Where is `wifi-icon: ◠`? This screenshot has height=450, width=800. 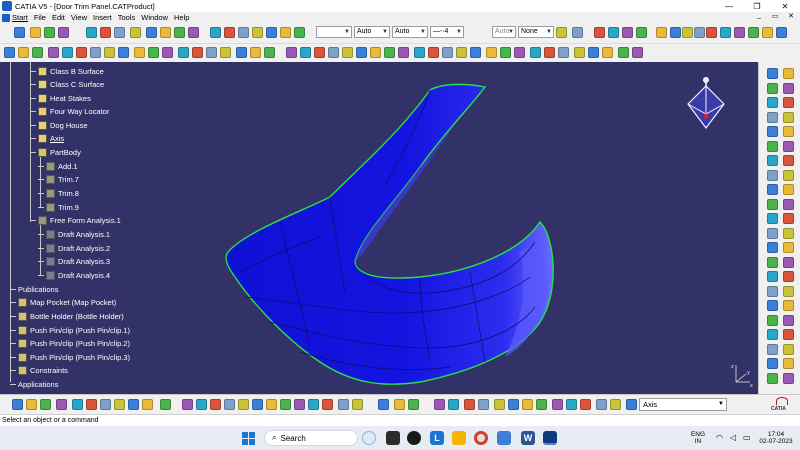 wifi-icon: ◠ is located at coordinates (719, 438).